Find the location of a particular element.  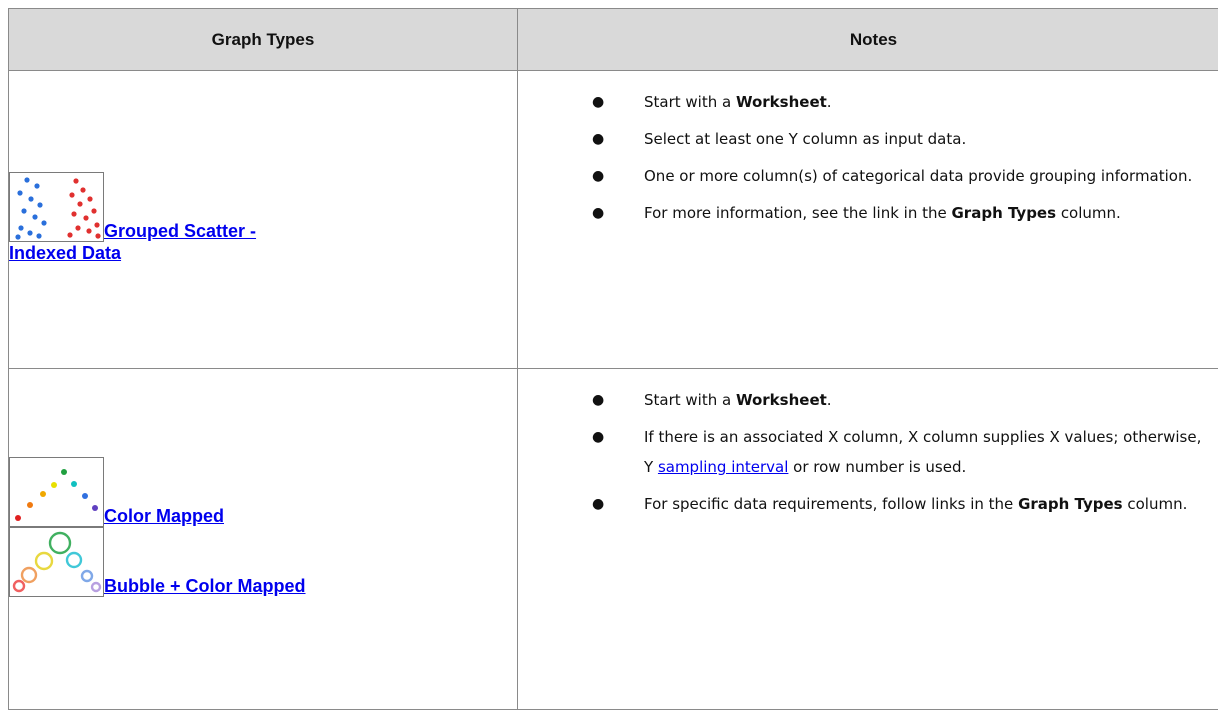

sampling-interval-link: sampling interval is located at coordinates (723, 467).